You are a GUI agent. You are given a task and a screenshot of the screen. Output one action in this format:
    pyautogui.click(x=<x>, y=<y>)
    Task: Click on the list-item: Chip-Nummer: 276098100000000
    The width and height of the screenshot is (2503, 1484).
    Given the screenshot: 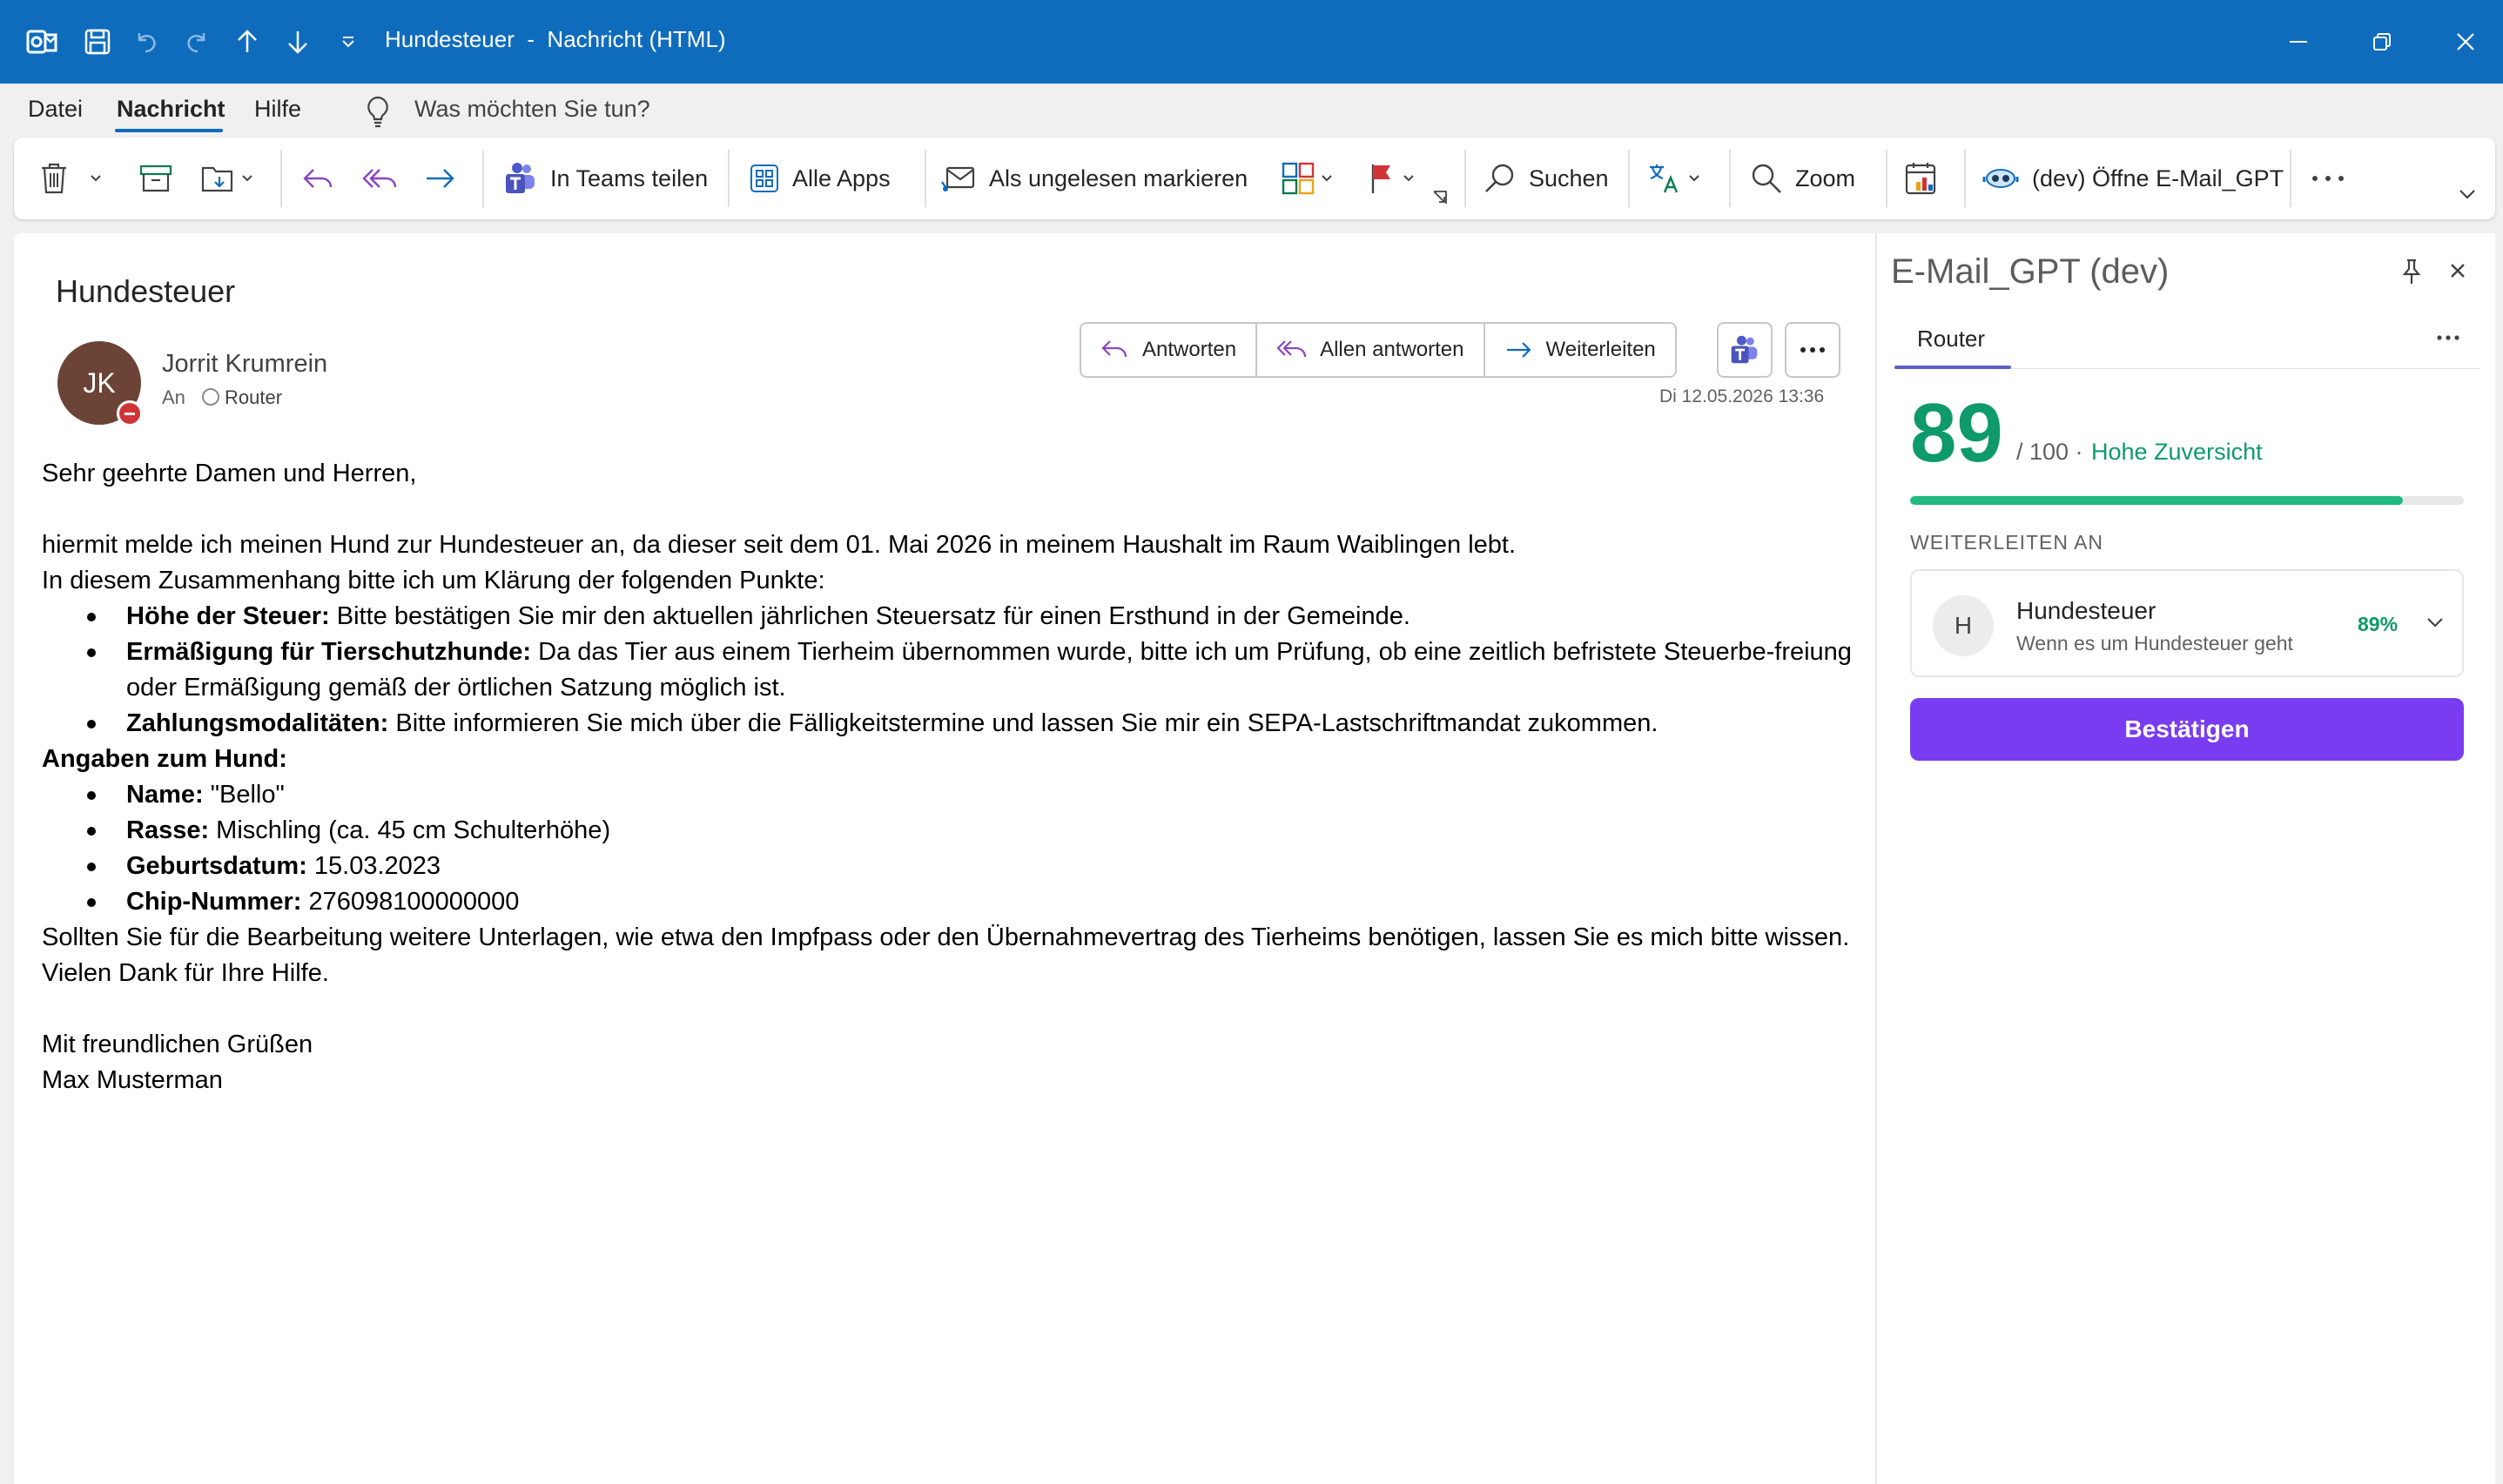 What is the action you would take?
    pyautogui.click(x=951, y=902)
    